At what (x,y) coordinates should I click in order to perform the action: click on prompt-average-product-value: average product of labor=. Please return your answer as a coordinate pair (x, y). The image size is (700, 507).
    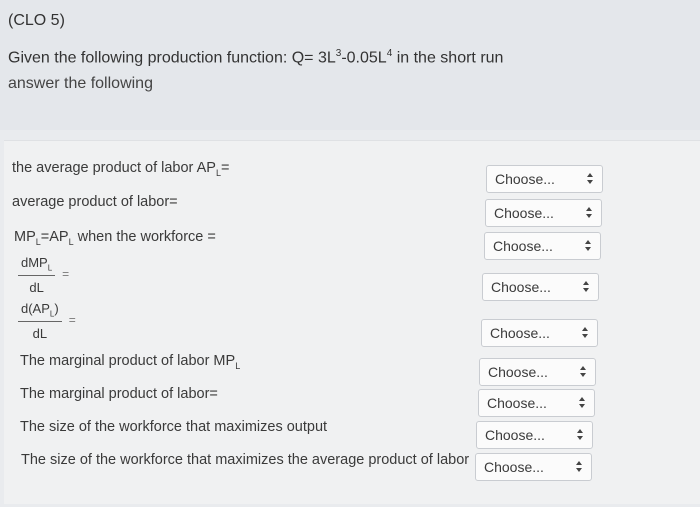
    Looking at the image, I should click on (95, 202).